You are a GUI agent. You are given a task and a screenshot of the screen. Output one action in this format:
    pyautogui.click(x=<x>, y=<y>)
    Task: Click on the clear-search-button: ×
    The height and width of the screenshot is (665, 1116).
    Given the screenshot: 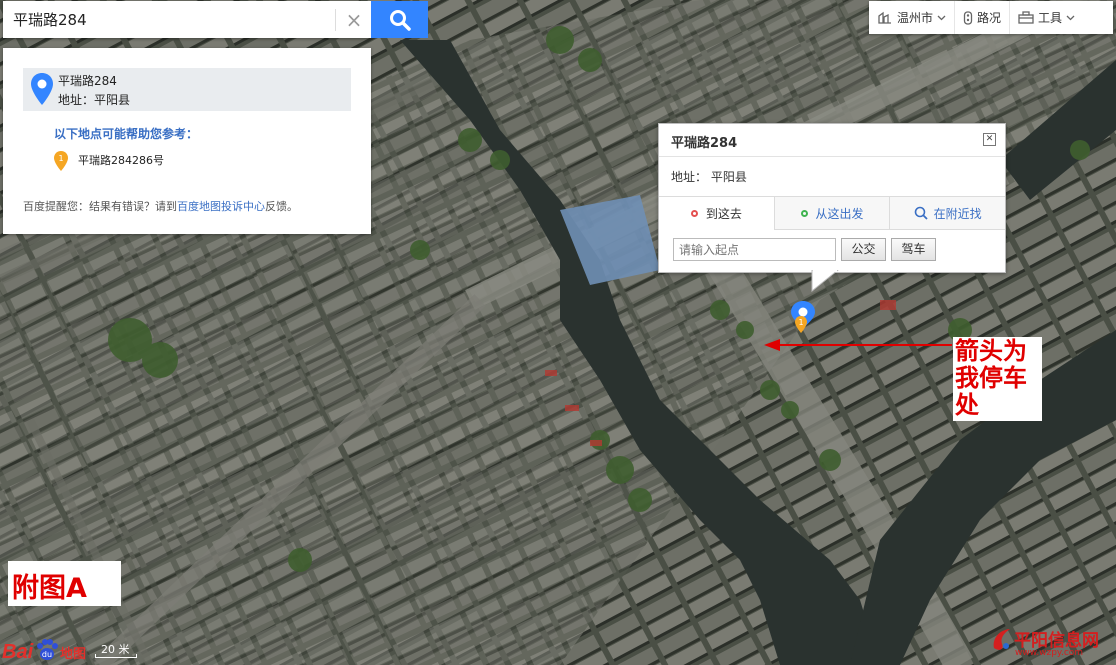 What is the action you would take?
    pyautogui.click(x=353, y=20)
    